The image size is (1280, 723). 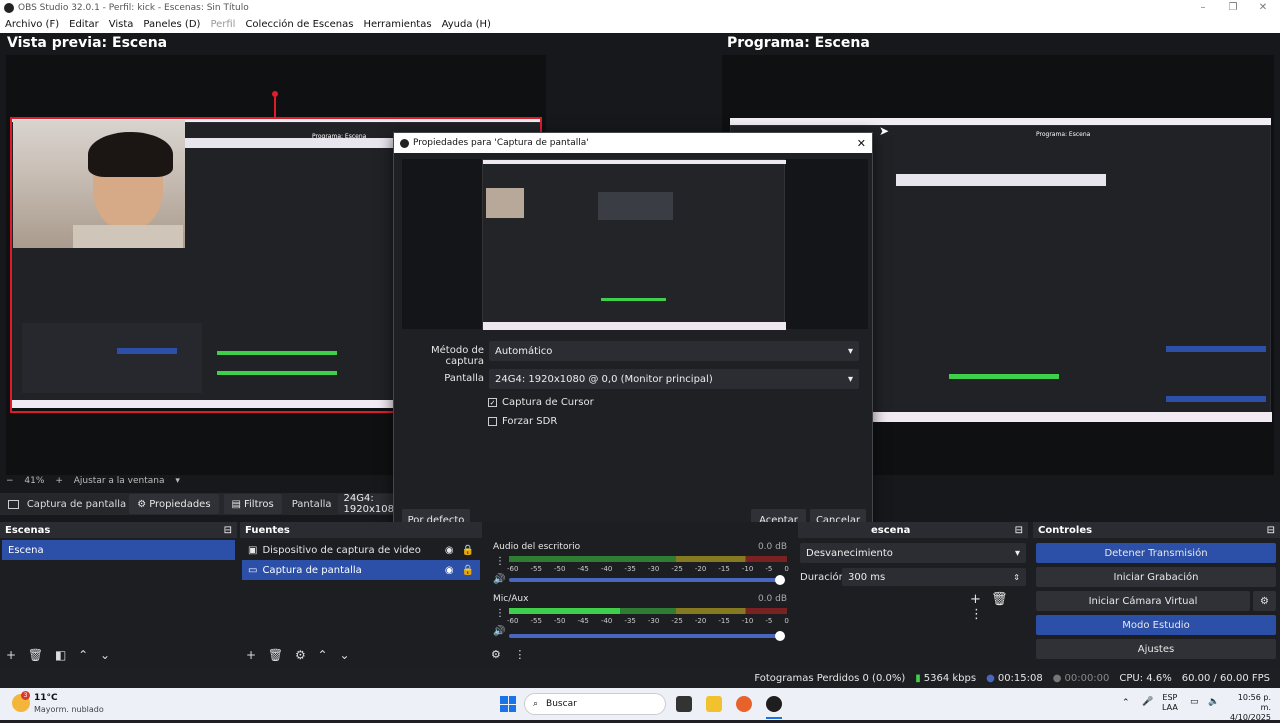 I want to click on virtual-camera-button: Iniciar Cámara Virtual, so click(x=1143, y=601).